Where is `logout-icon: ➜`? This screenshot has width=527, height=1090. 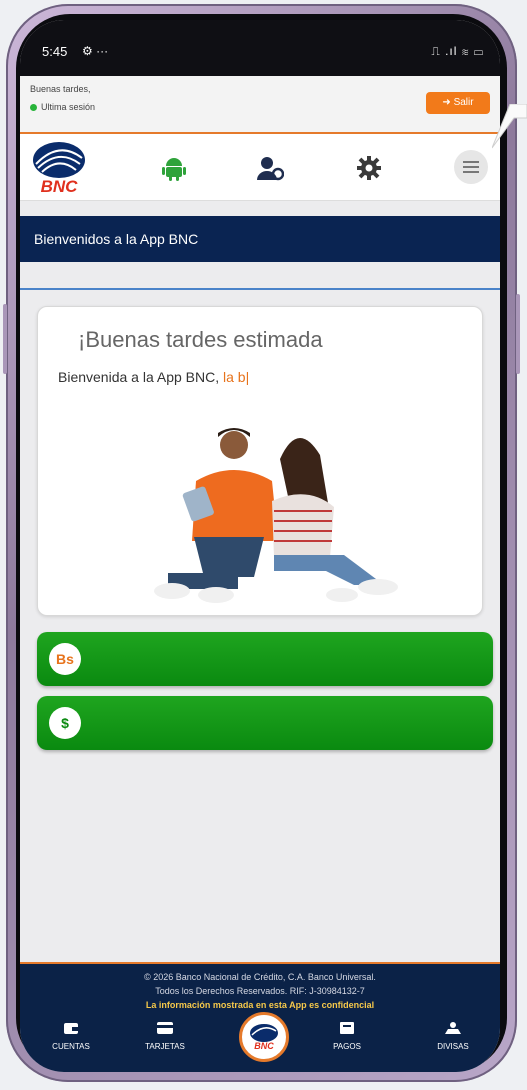
logout-icon: ➜ is located at coordinates (448, 102).